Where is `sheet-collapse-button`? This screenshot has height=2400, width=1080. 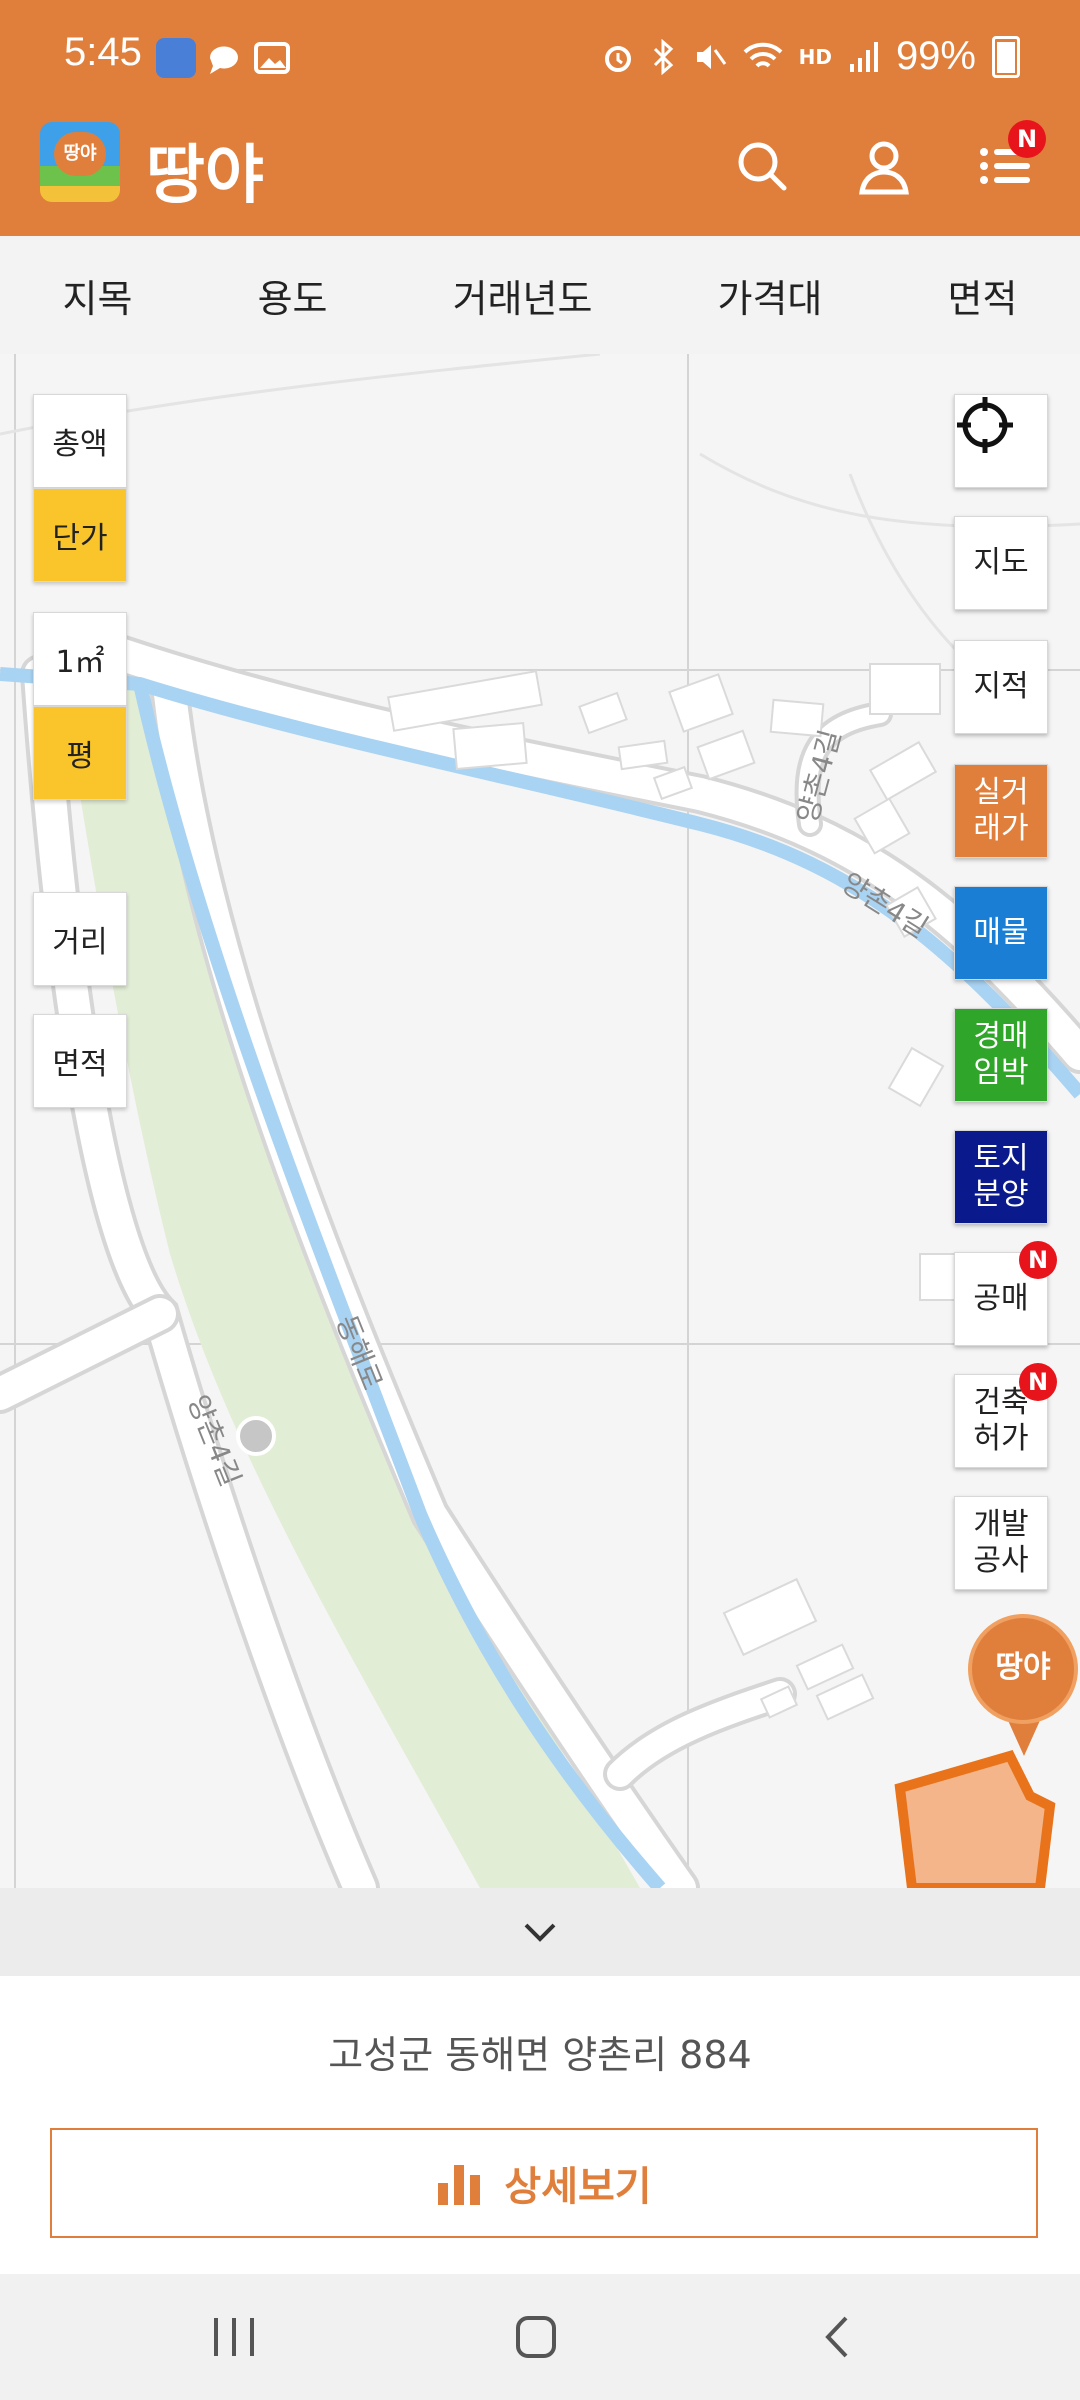
sheet-collapse-button is located at coordinates (540, 1932).